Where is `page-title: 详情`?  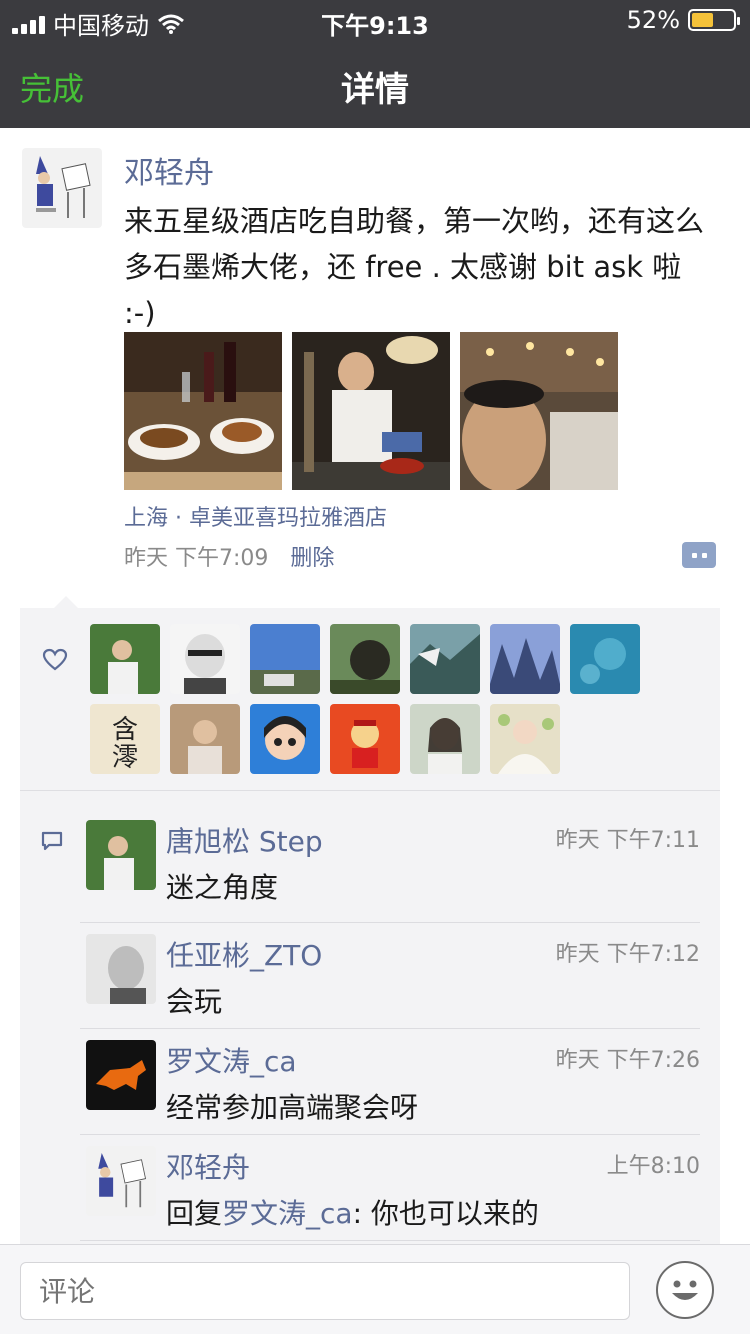
page-title: 详情 is located at coordinates (375, 90).